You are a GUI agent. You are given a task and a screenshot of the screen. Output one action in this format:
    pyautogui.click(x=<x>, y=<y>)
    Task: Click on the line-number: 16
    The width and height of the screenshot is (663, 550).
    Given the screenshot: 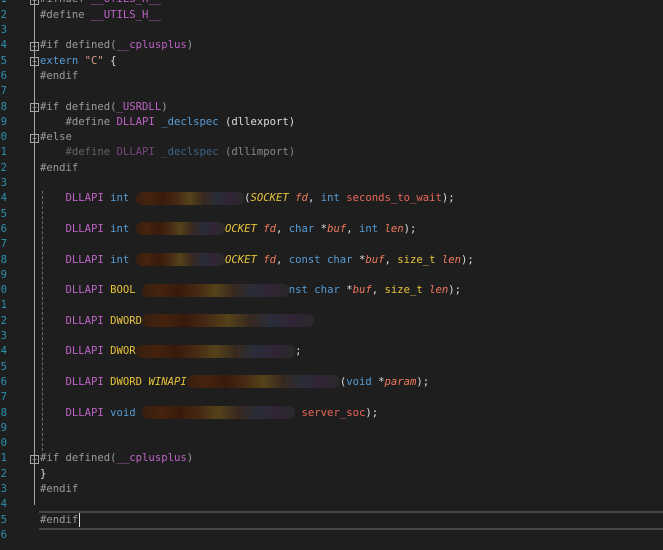 What is the action you would take?
    pyautogui.click(x=3, y=228)
    